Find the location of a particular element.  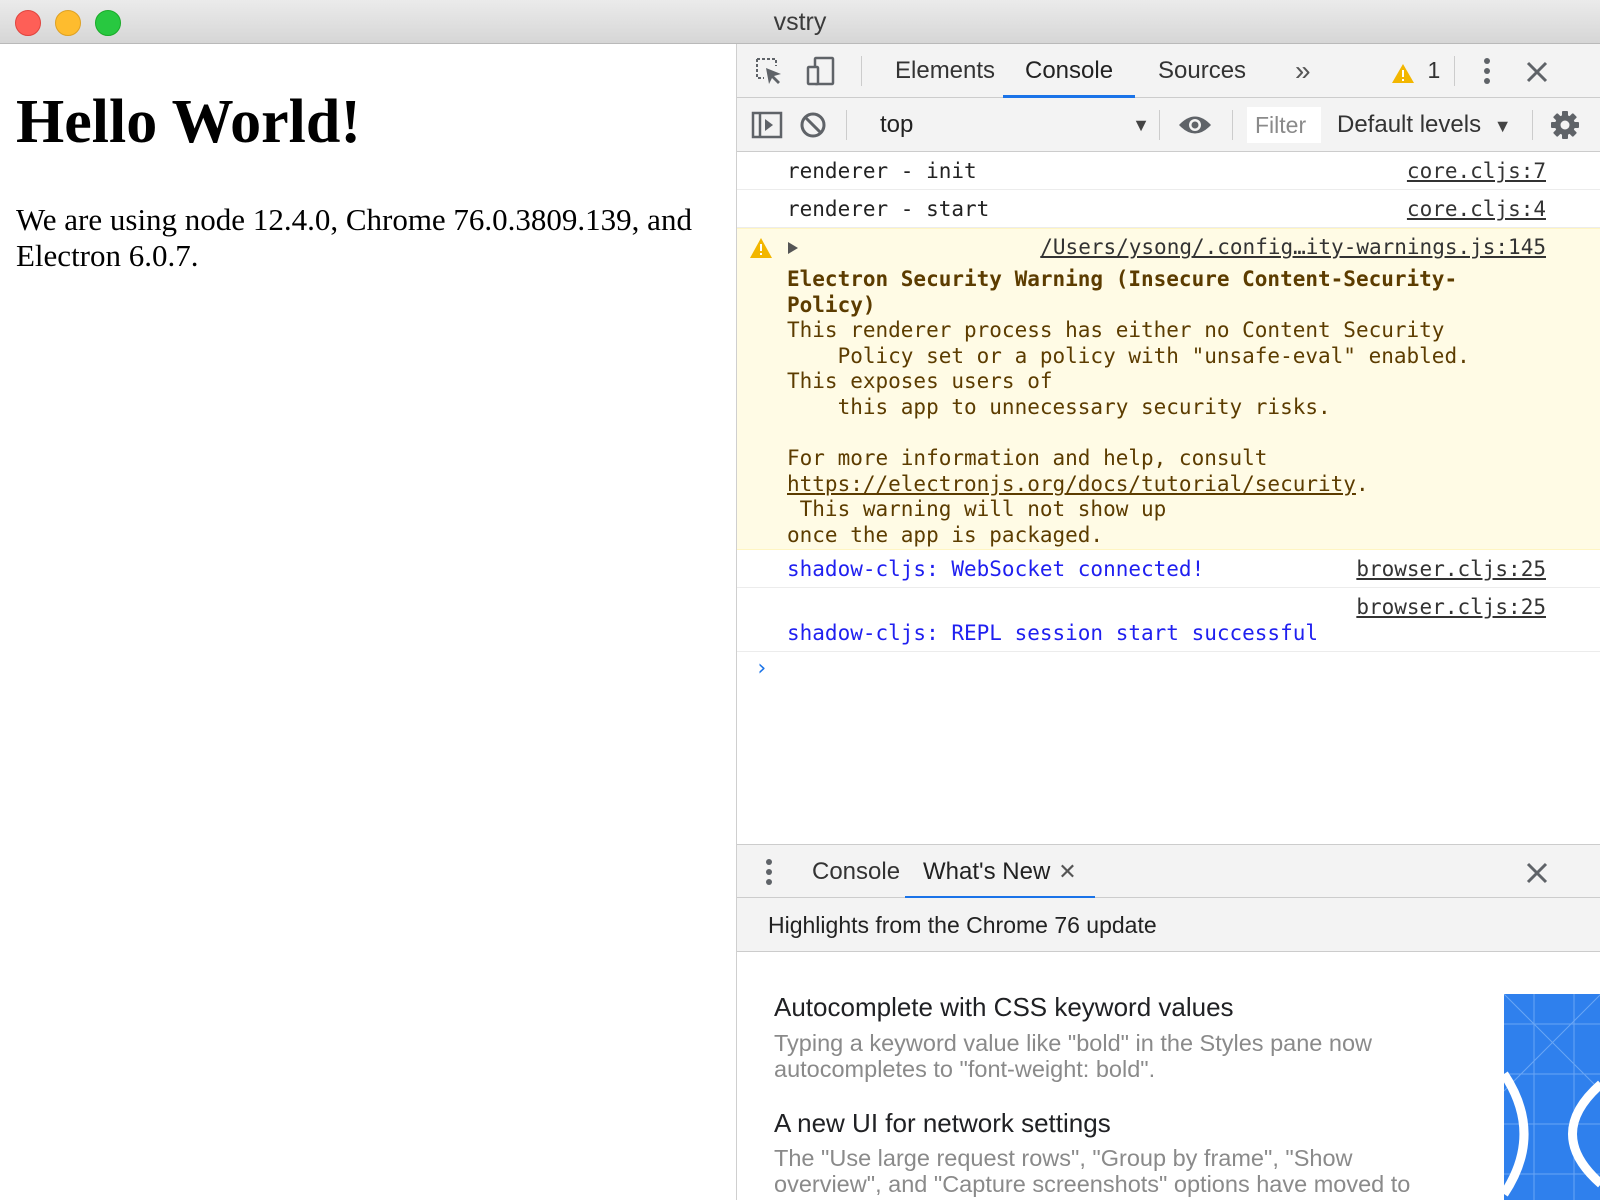

customize-menu-icon is located at coordinates (1487, 71).